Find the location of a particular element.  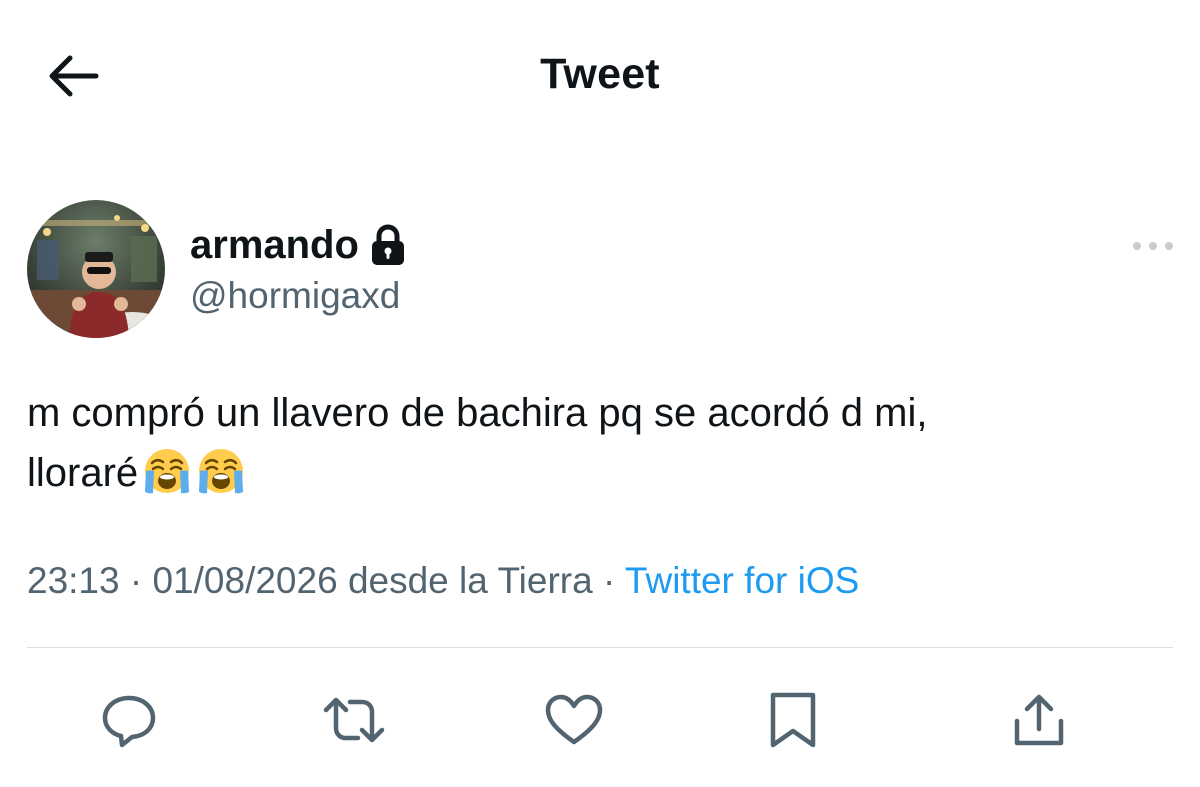

reply-button is located at coordinates (129, 720).